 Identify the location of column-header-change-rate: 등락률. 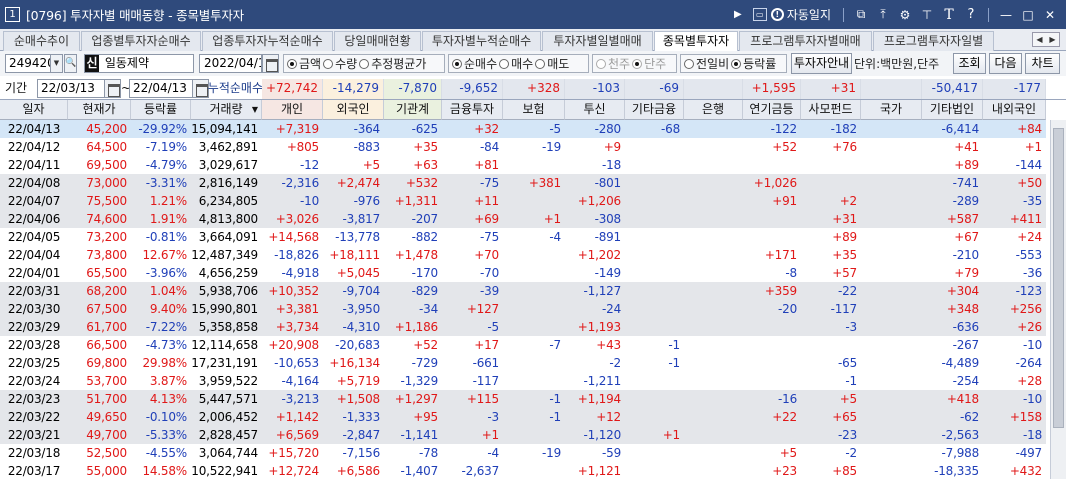
(161, 110).